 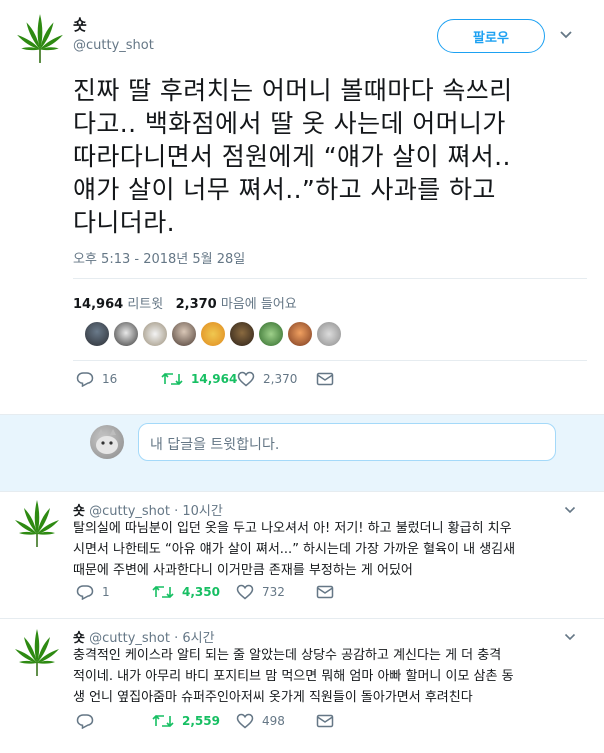 I want to click on reply-action: 1, so click(x=93, y=592).